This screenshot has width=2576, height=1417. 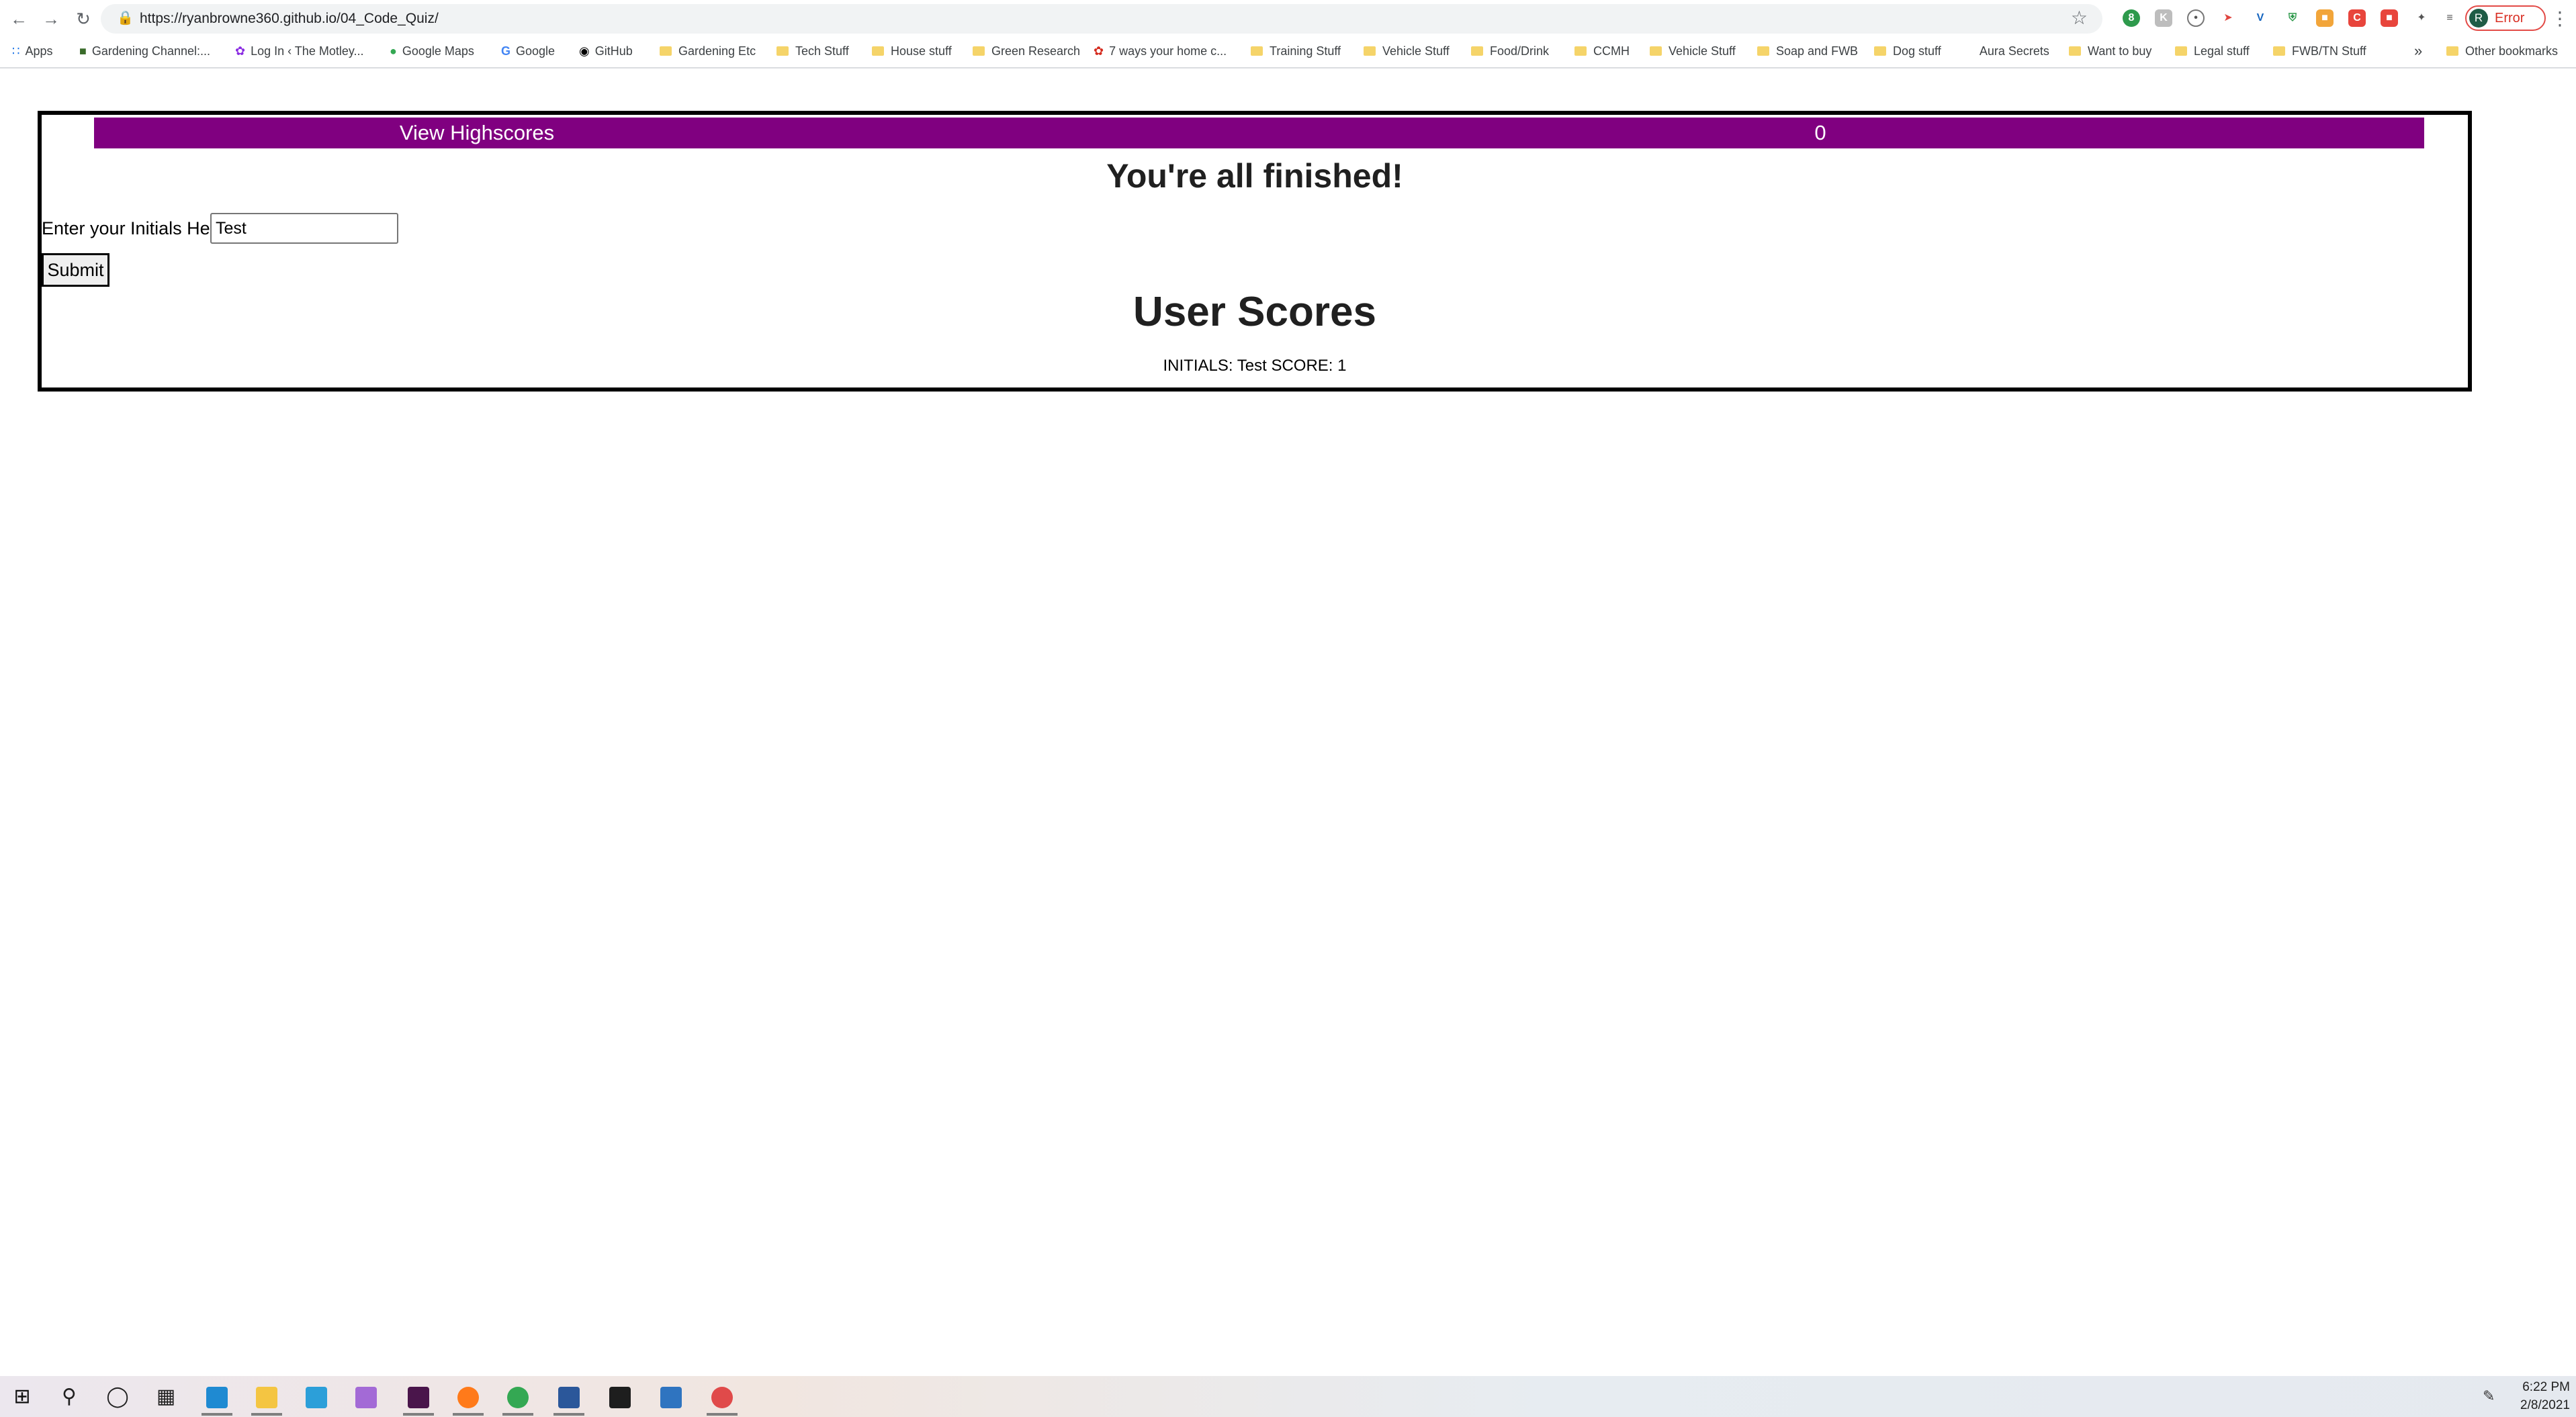 I want to click on file-explorer-icon, so click(x=267, y=1396).